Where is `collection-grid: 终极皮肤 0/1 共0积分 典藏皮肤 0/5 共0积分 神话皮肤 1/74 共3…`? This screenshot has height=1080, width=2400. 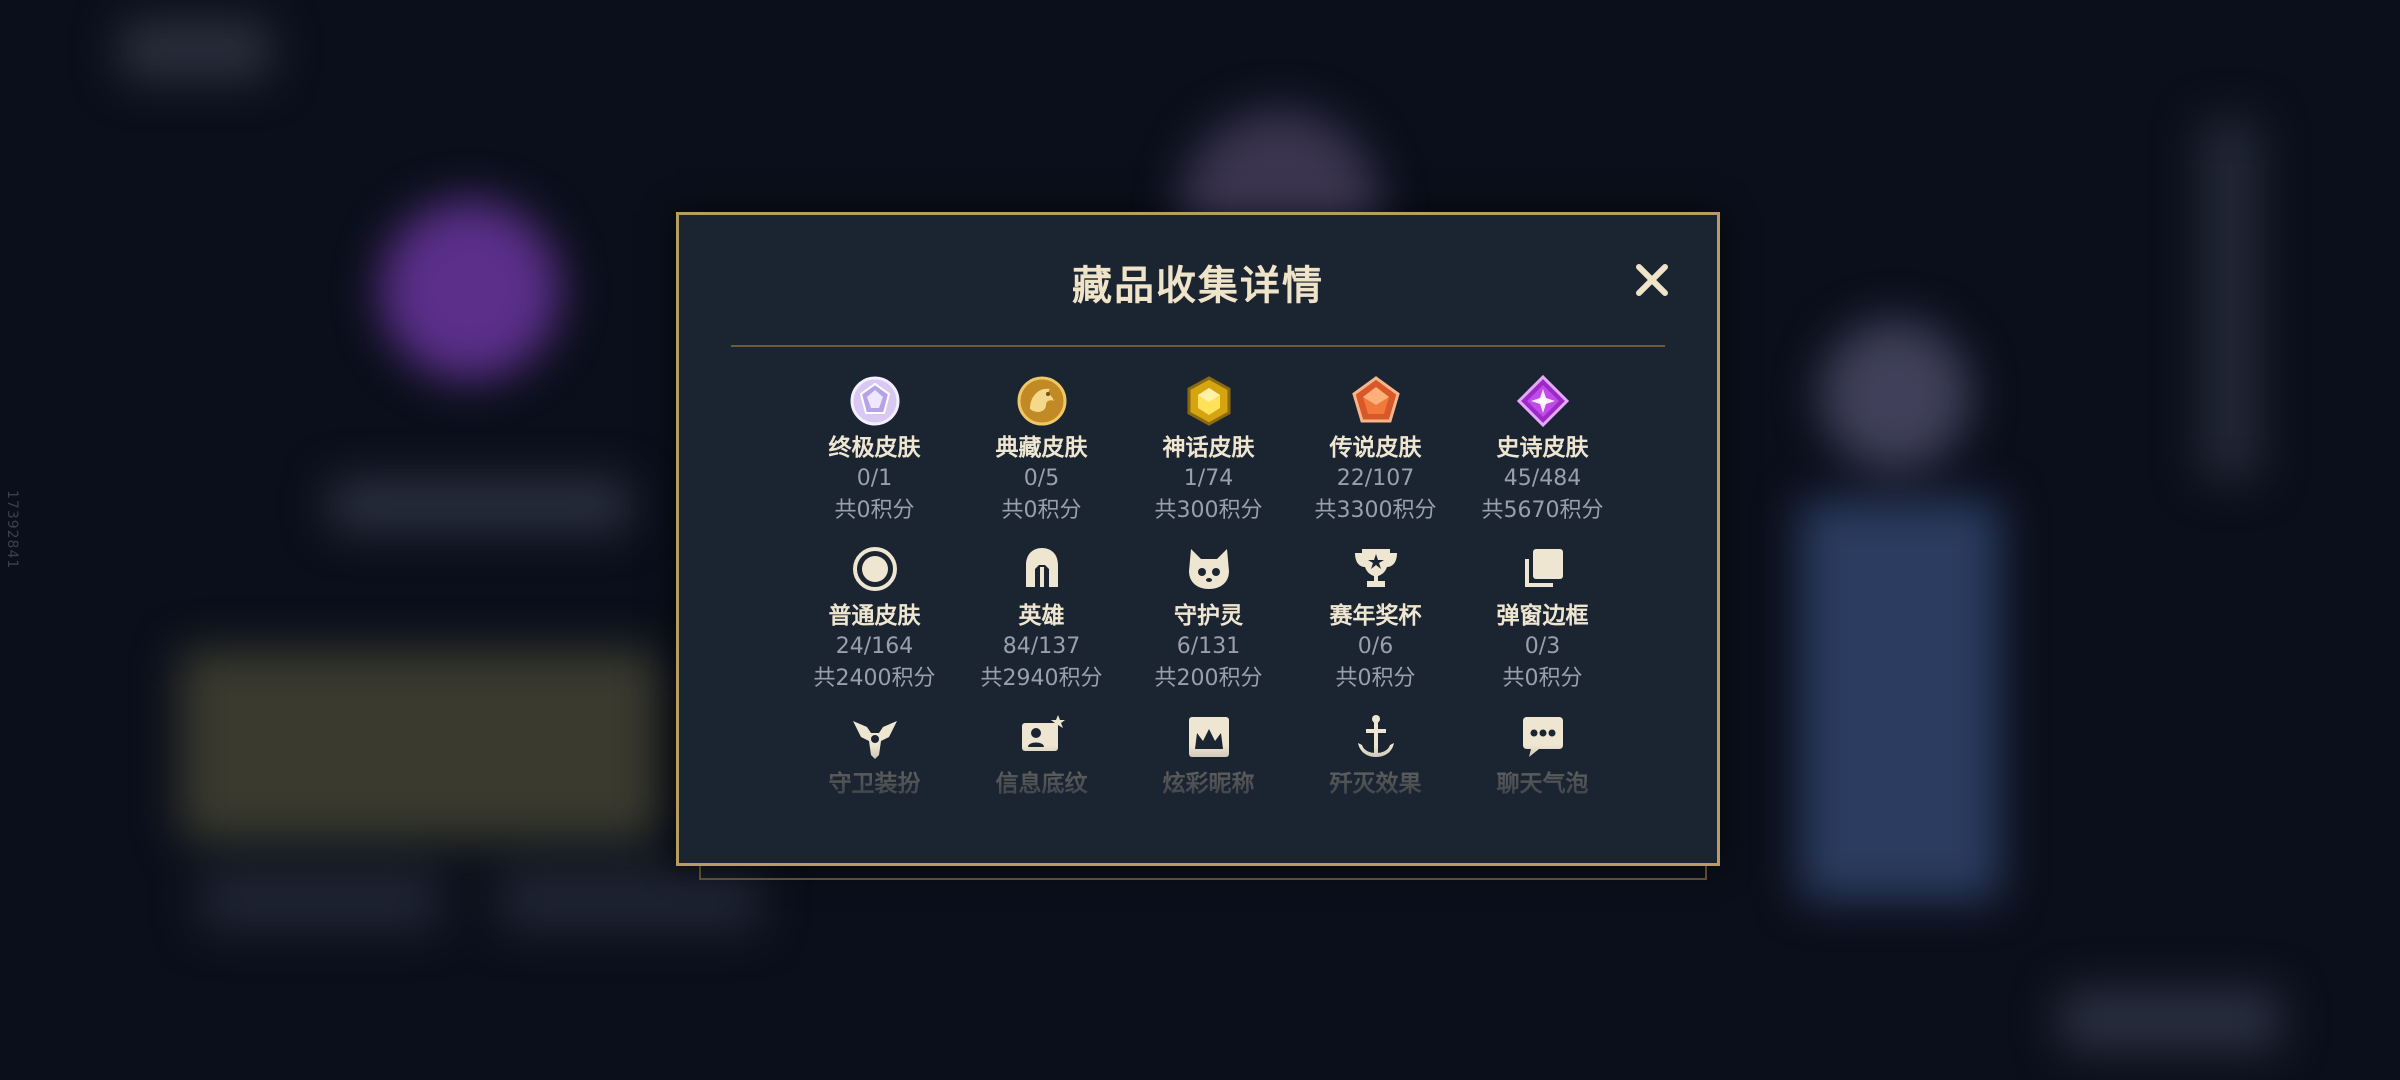
collection-grid: 终极皮肤 0/1 共0积分 典藏皮肤 0/5 共0积分 神话皮肤 1/74 共3… is located at coordinates (1208, 595).